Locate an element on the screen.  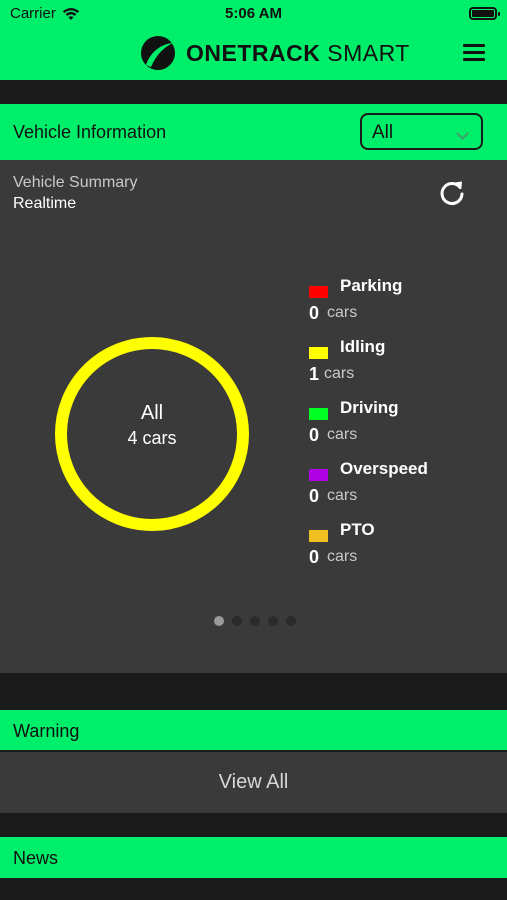
news-bar: News is located at coordinates (253, 857).